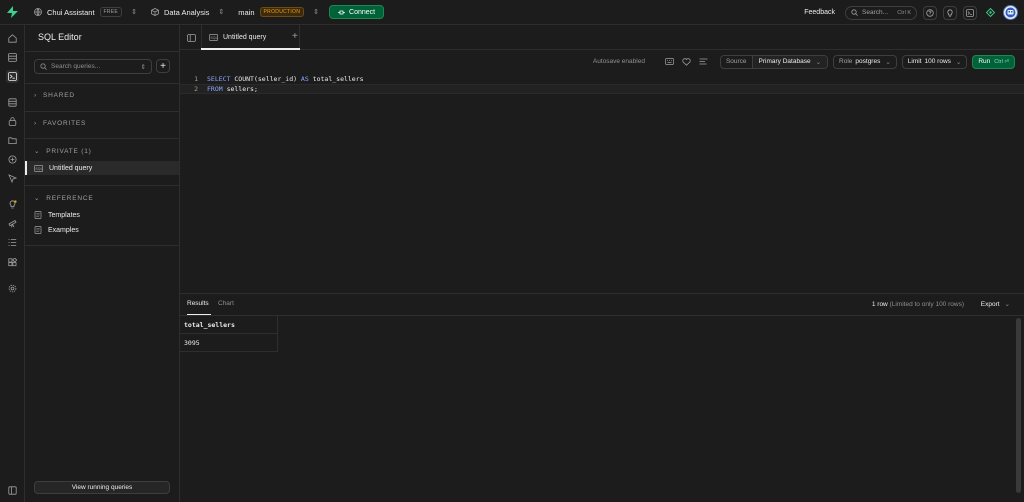 The width and height of the screenshot is (1024, 502). Describe the element at coordinates (846, 61) in the screenshot. I see `role-label: Role` at that location.